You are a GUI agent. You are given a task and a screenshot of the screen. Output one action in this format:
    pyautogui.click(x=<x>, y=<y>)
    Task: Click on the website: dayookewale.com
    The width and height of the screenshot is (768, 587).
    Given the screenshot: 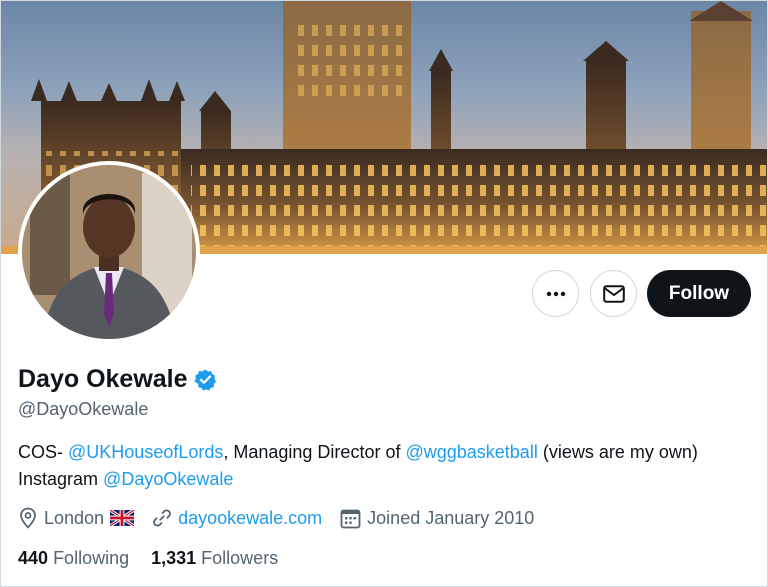 What is the action you would take?
    pyautogui.click(x=237, y=518)
    